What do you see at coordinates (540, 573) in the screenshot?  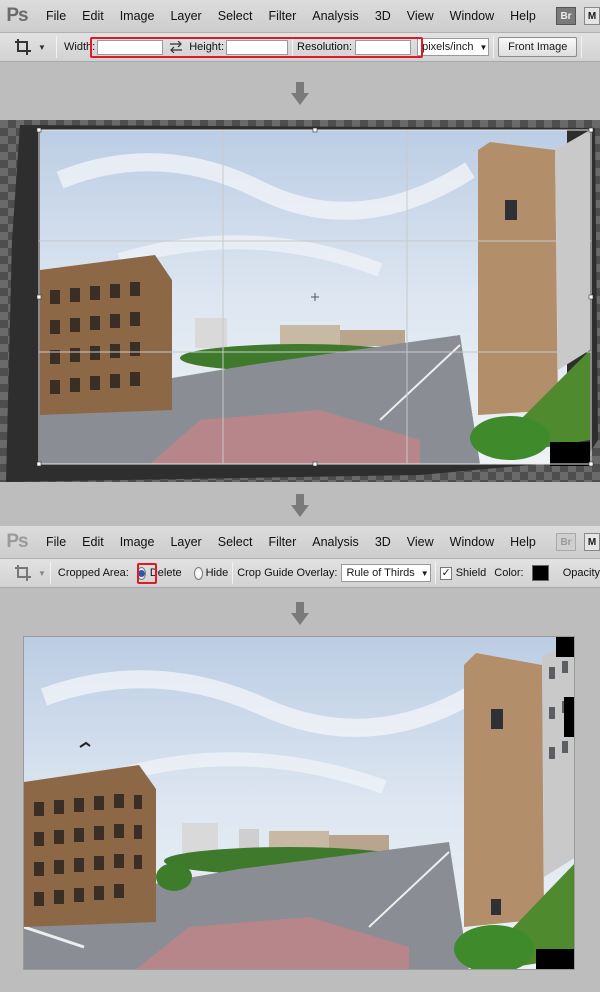 I see `shield-color-swatch` at bounding box center [540, 573].